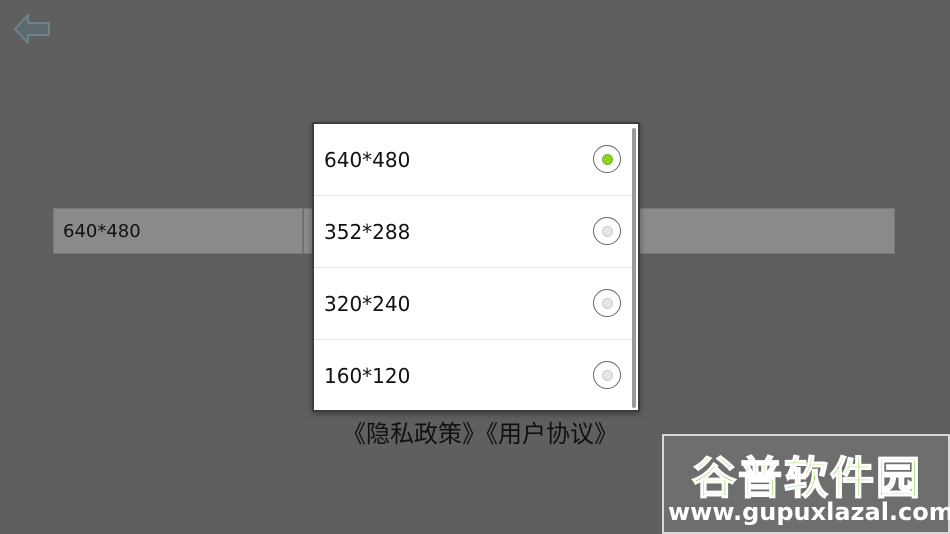 This screenshot has width=950, height=534. Describe the element at coordinates (552, 434) in the screenshot. I see `user-agreement-link: 《用户协议》` at that location.